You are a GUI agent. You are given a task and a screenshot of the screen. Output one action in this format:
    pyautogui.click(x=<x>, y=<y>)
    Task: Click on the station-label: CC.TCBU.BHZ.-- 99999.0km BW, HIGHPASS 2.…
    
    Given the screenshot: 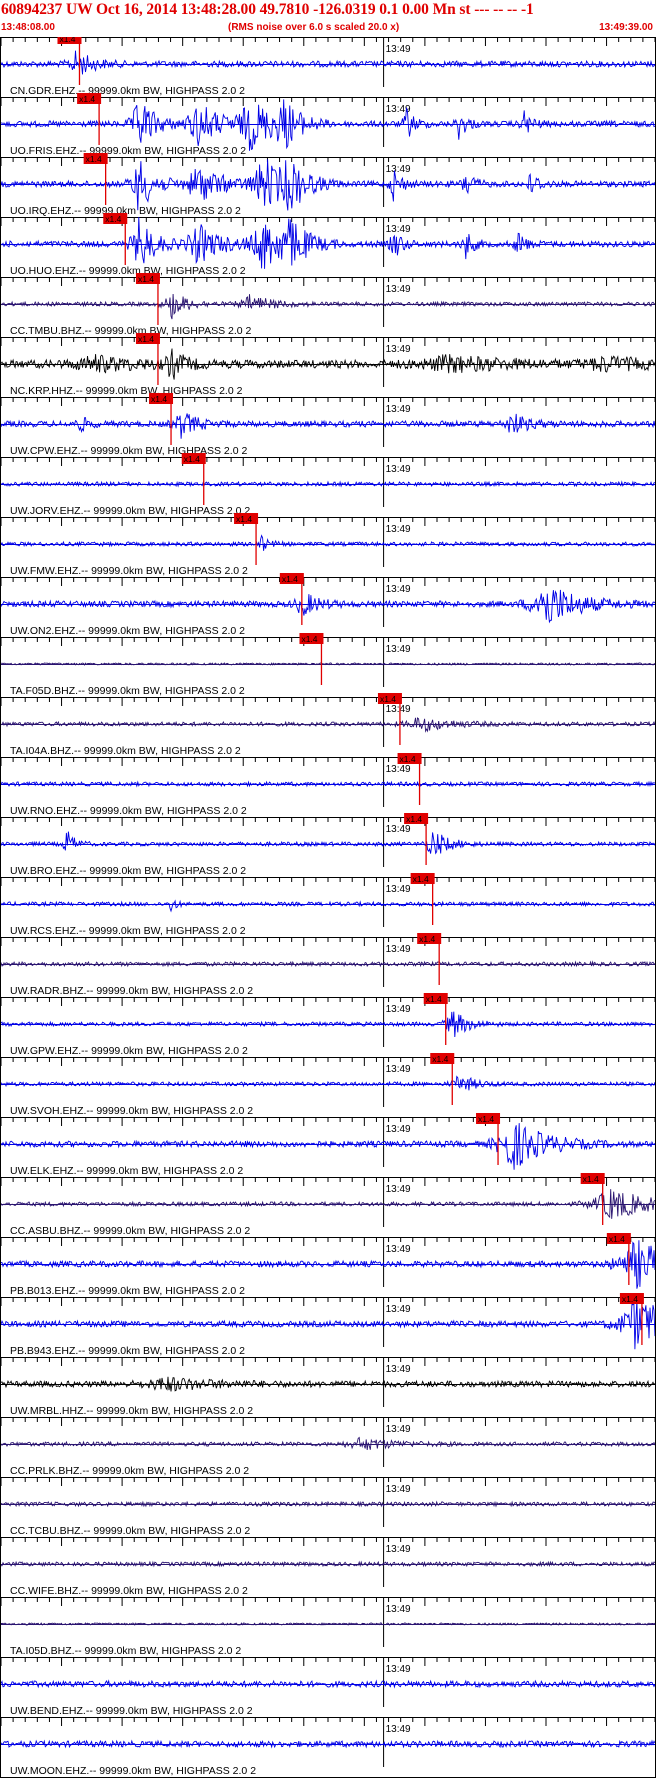 What is the action you would take?
    pyautogui.click(x=130, y=1531)
    